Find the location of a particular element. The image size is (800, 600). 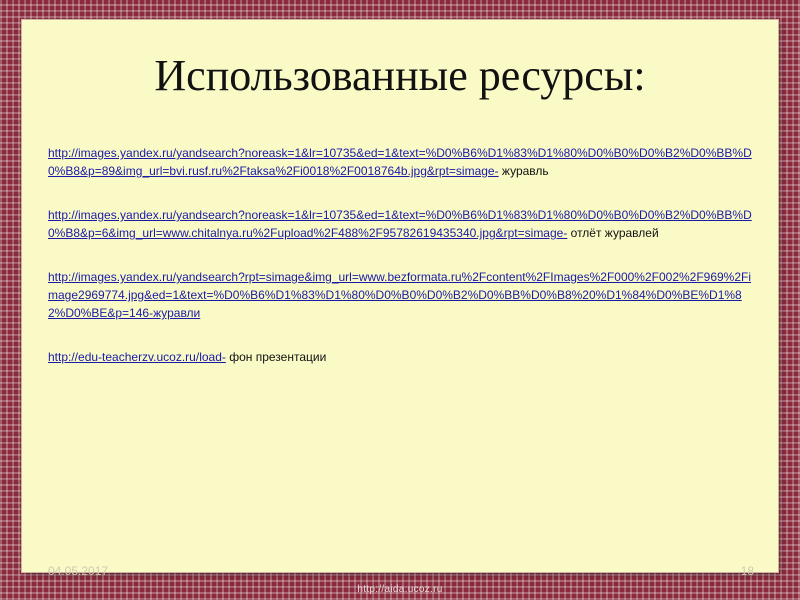

resource-desc-2: отлёт журавлей is located at coordinates (613, 233).